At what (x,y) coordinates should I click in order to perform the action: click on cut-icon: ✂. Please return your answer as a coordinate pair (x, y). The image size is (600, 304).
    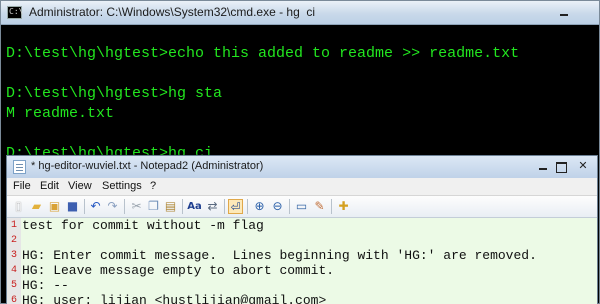
    Looking at the image, I should click on (136, 206).